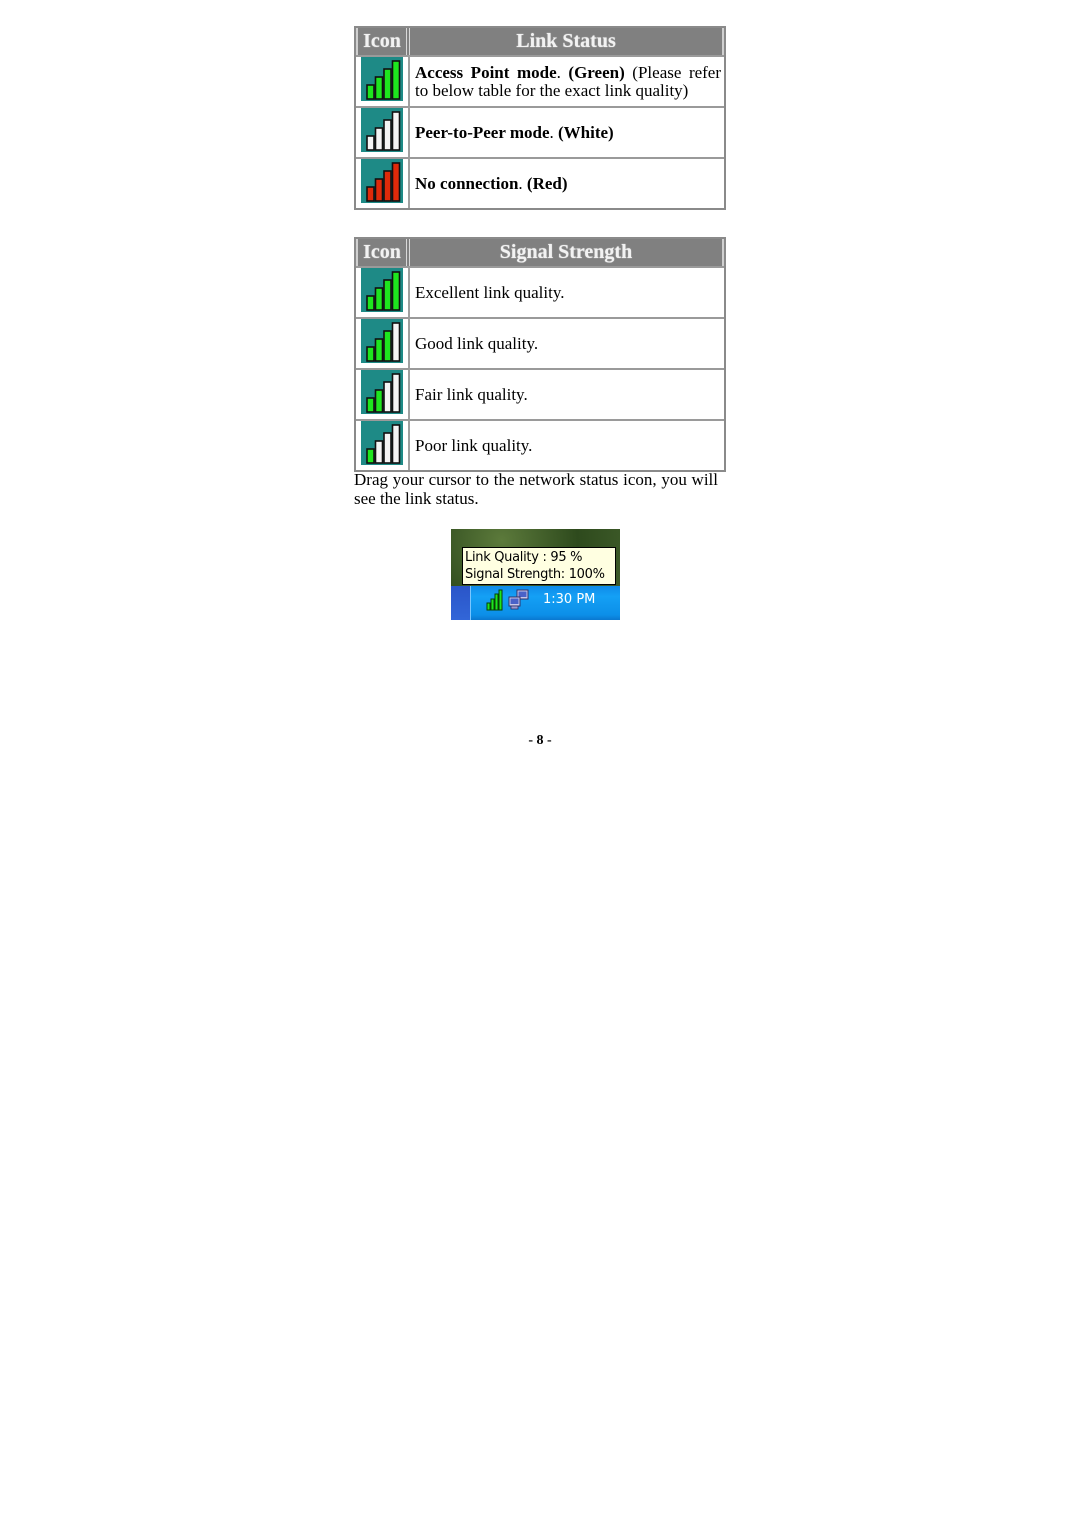 The image size is (1080, 1528). I want to click on signal-good-icon, so click(382, 343).